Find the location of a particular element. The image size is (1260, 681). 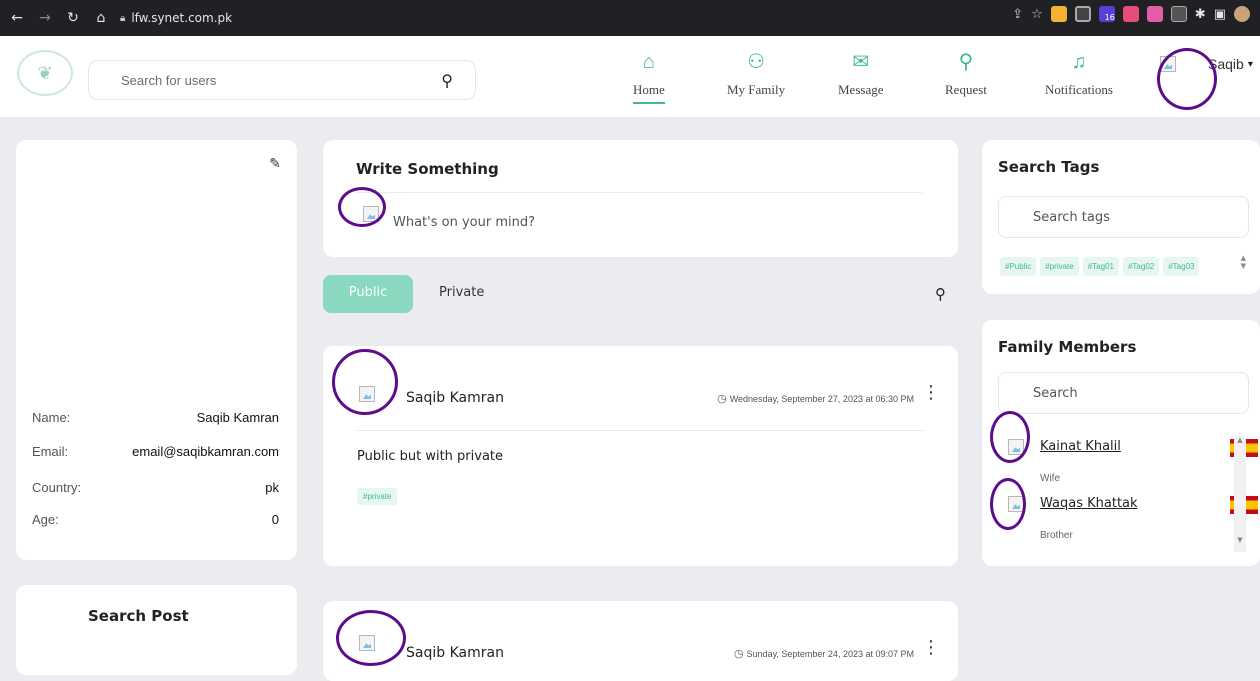

post-time-text: Sunday, September 24, 2023 at 09:07 PM is located at coordinates (830, 654).